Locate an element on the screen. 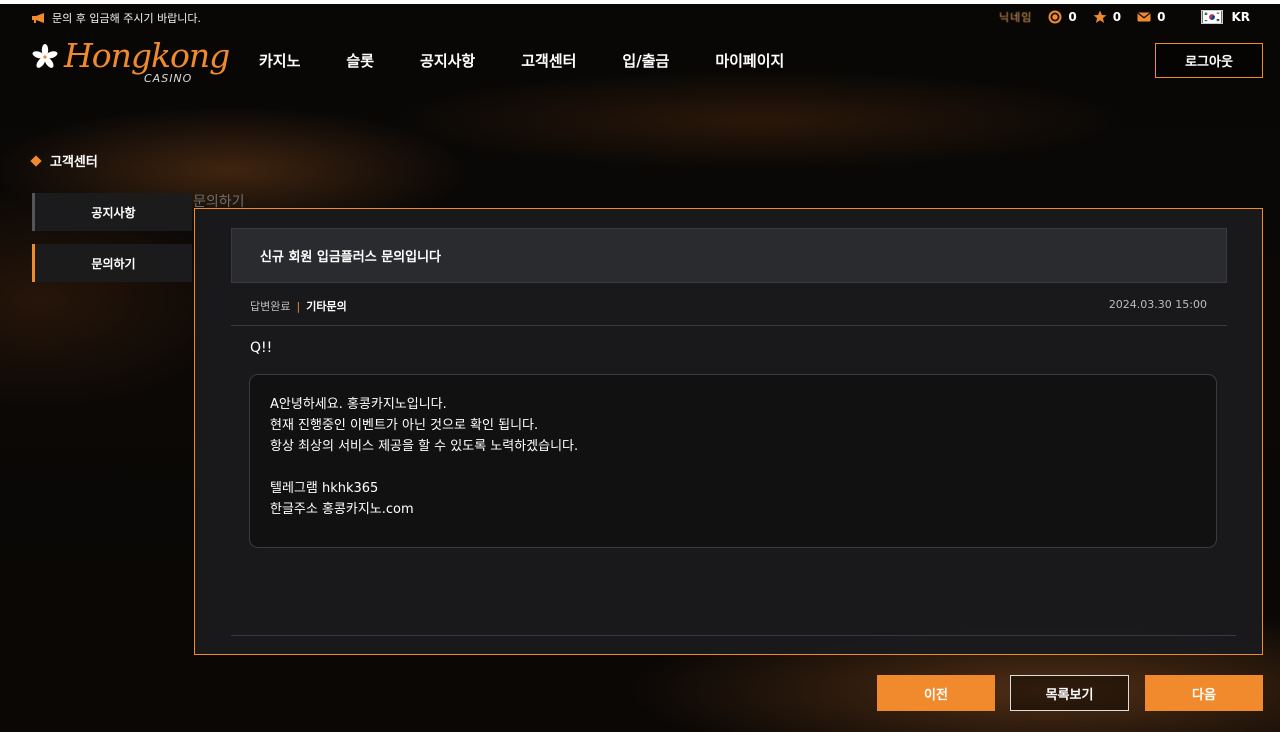  nav-mypage: 마이페이지 is located at coordinates (749, 60).